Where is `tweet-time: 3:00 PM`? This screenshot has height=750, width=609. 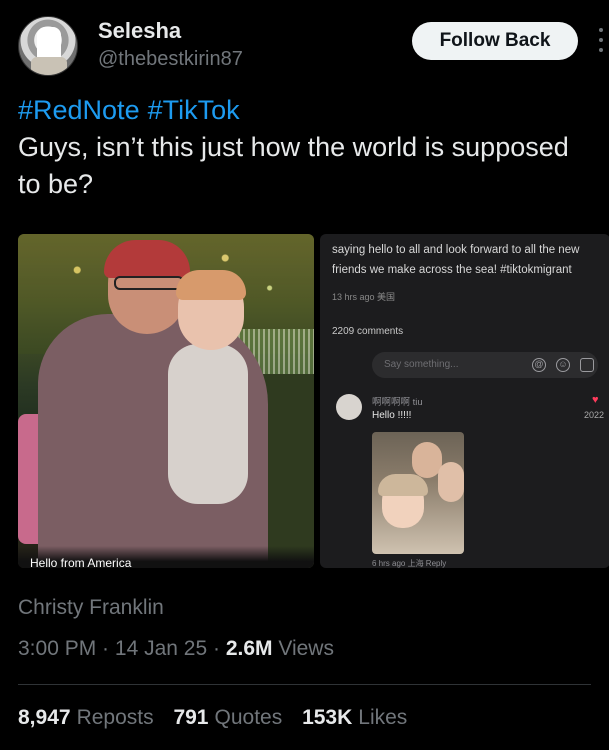 tweet-time: 3:00 PM is located at coordinates (57, 648).